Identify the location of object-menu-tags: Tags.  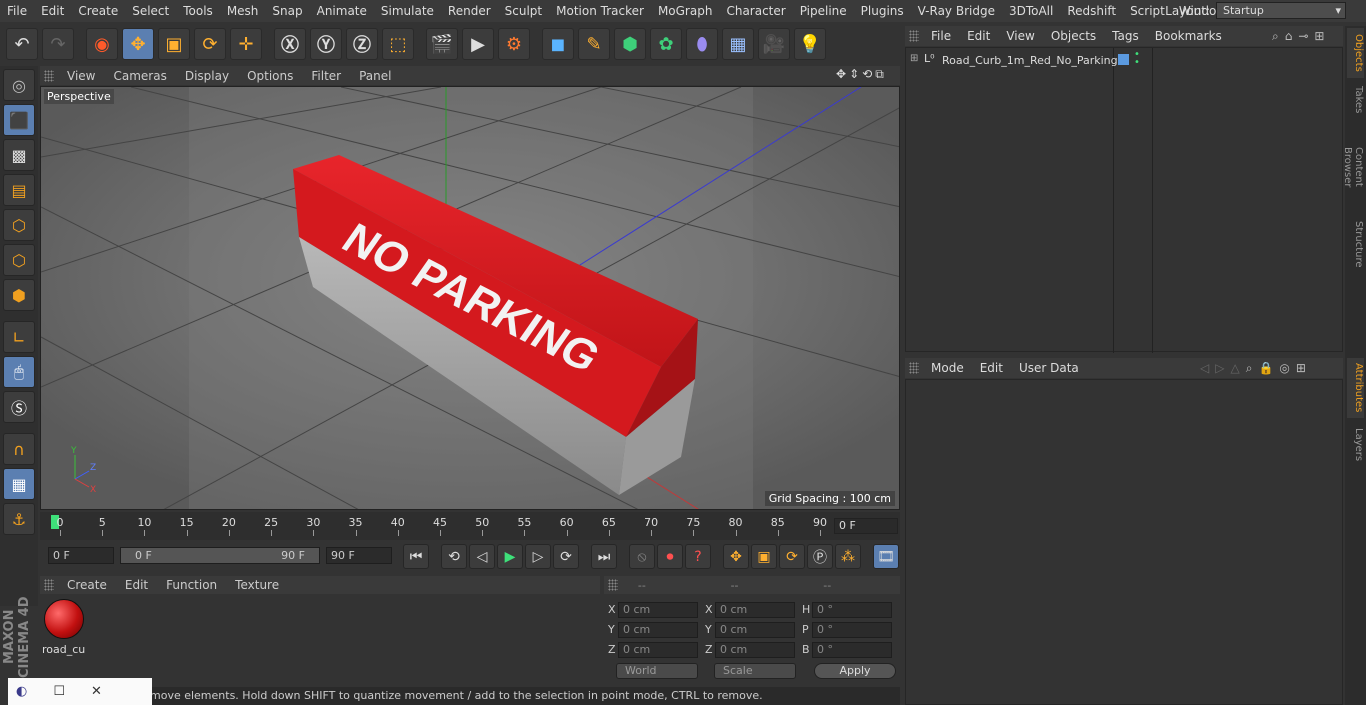
(1125, 36).